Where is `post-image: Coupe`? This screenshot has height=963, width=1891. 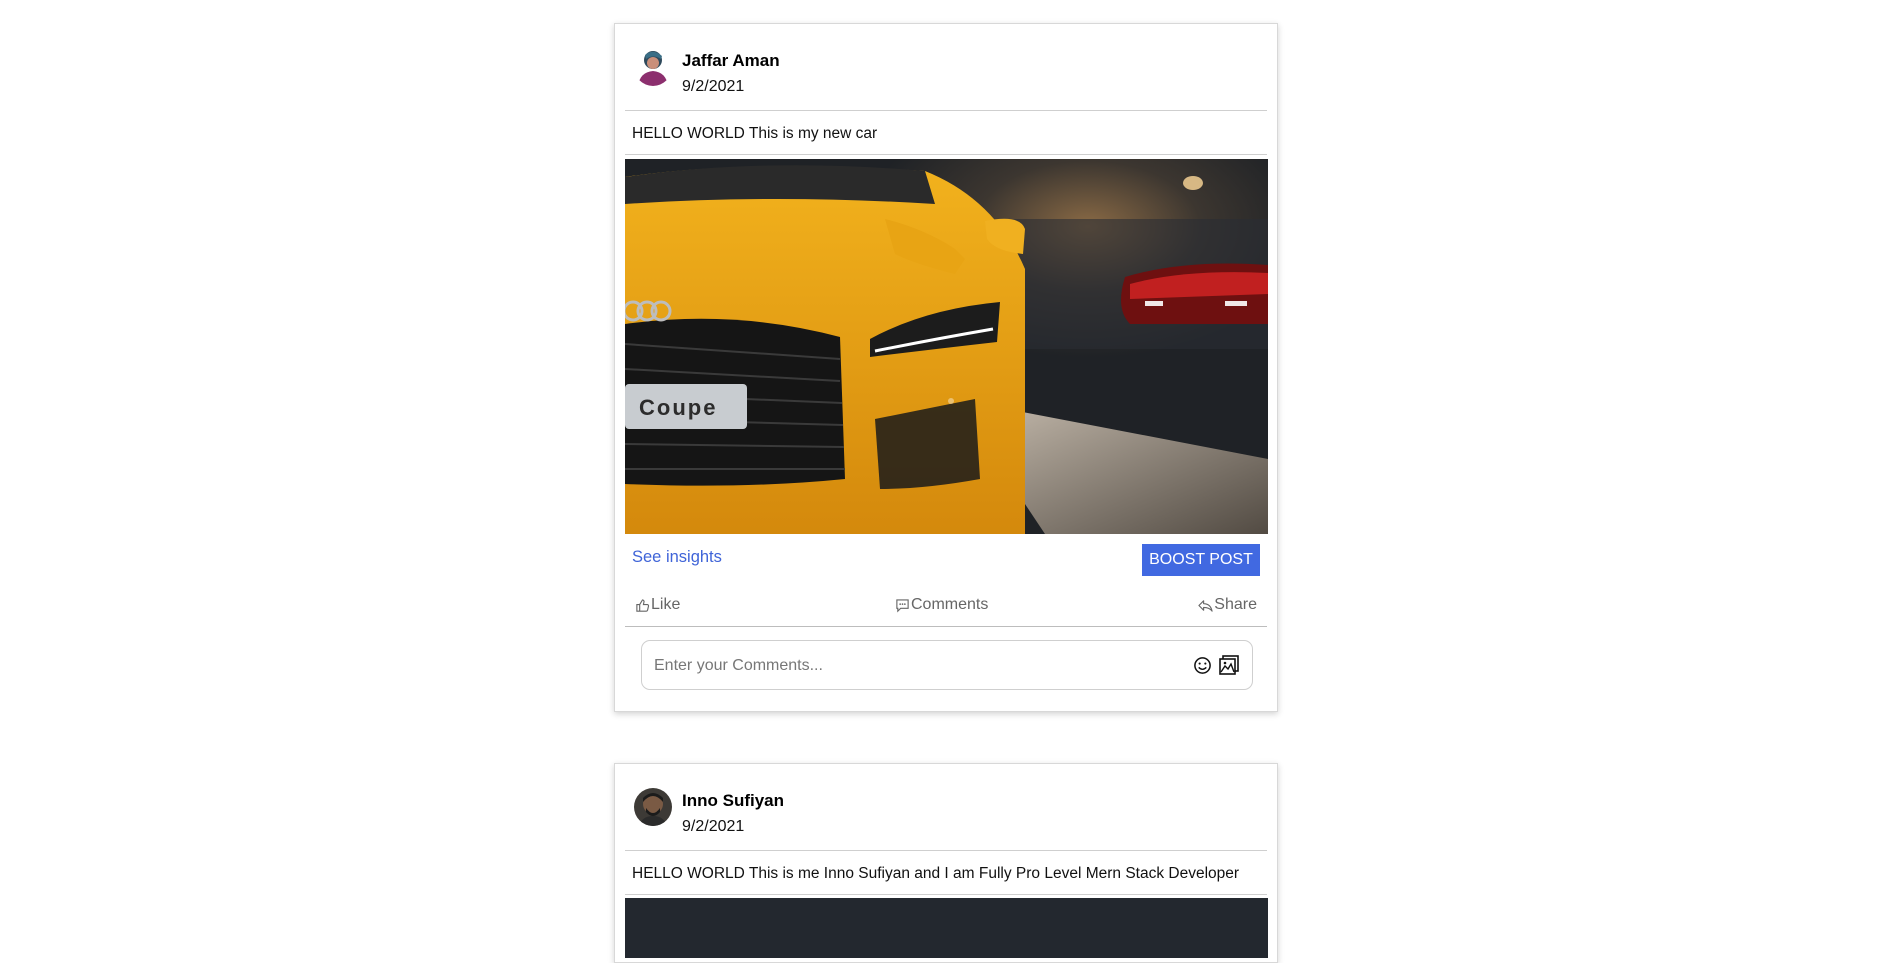
post-image: Coupe is located at coordinates (946, 346).